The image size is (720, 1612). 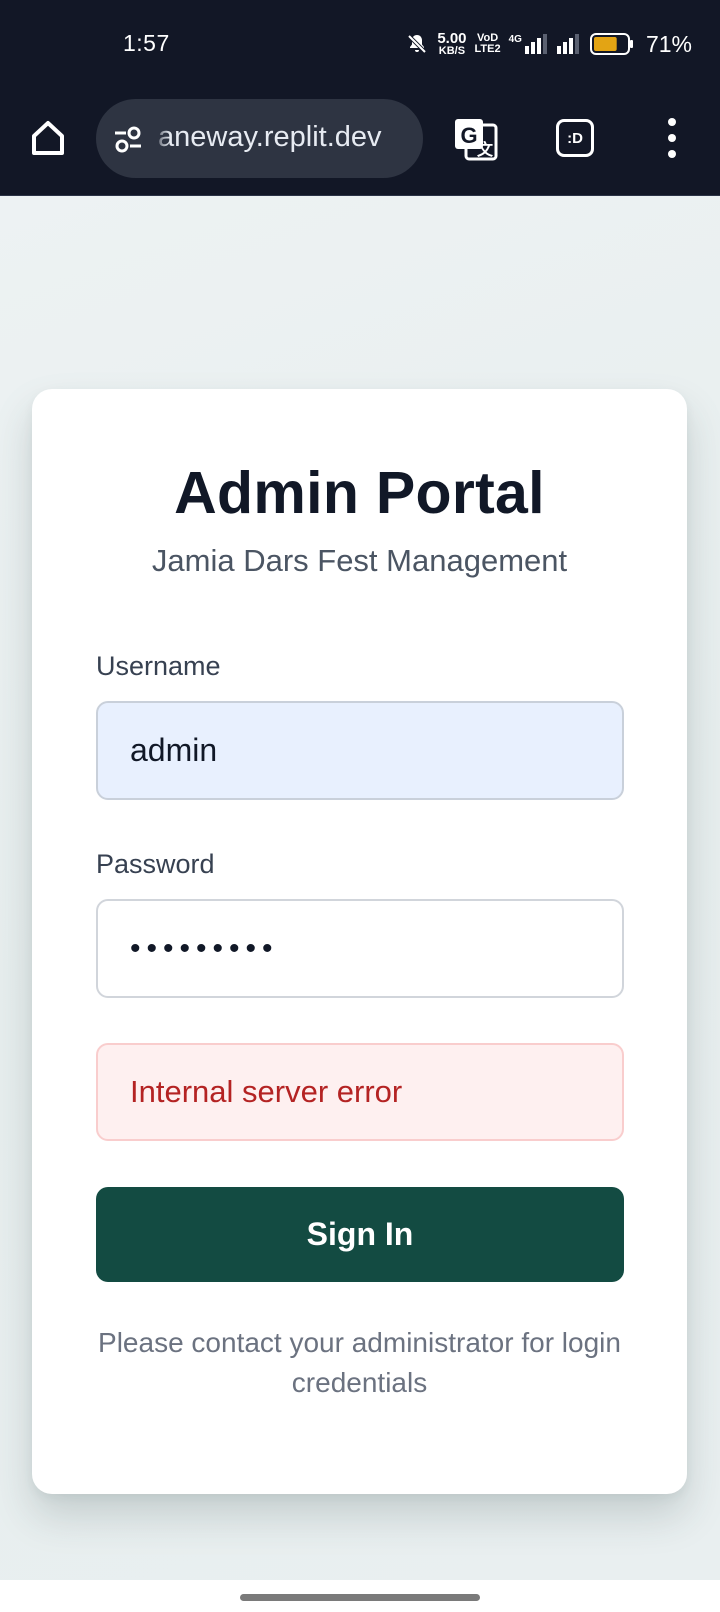 I want to click on error-message: Internal server error, so click(x=266, y=1091).